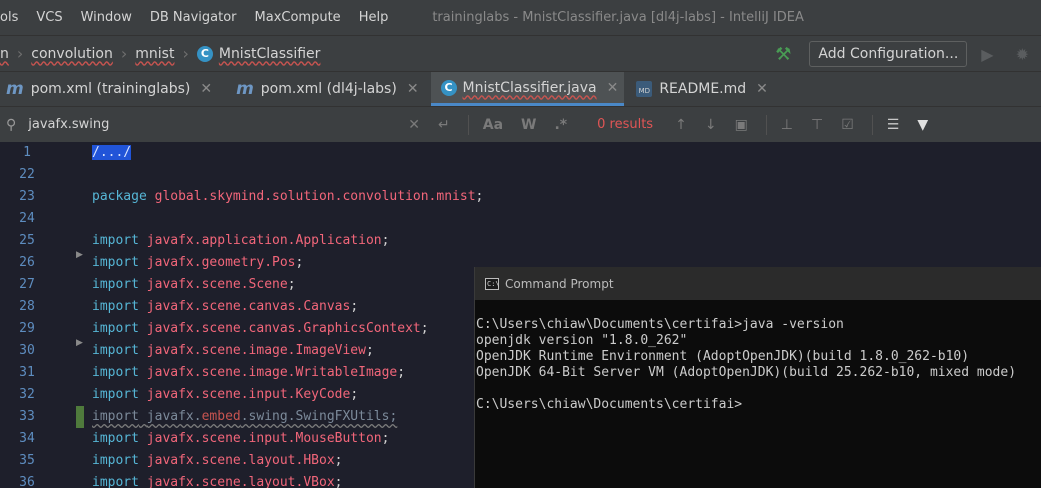 The height and width of the screenshot is (488, 1041). Describe the element at coordinates (4, 54) in the screenshot. I see `breadcrumb-item-main: n` at that location.